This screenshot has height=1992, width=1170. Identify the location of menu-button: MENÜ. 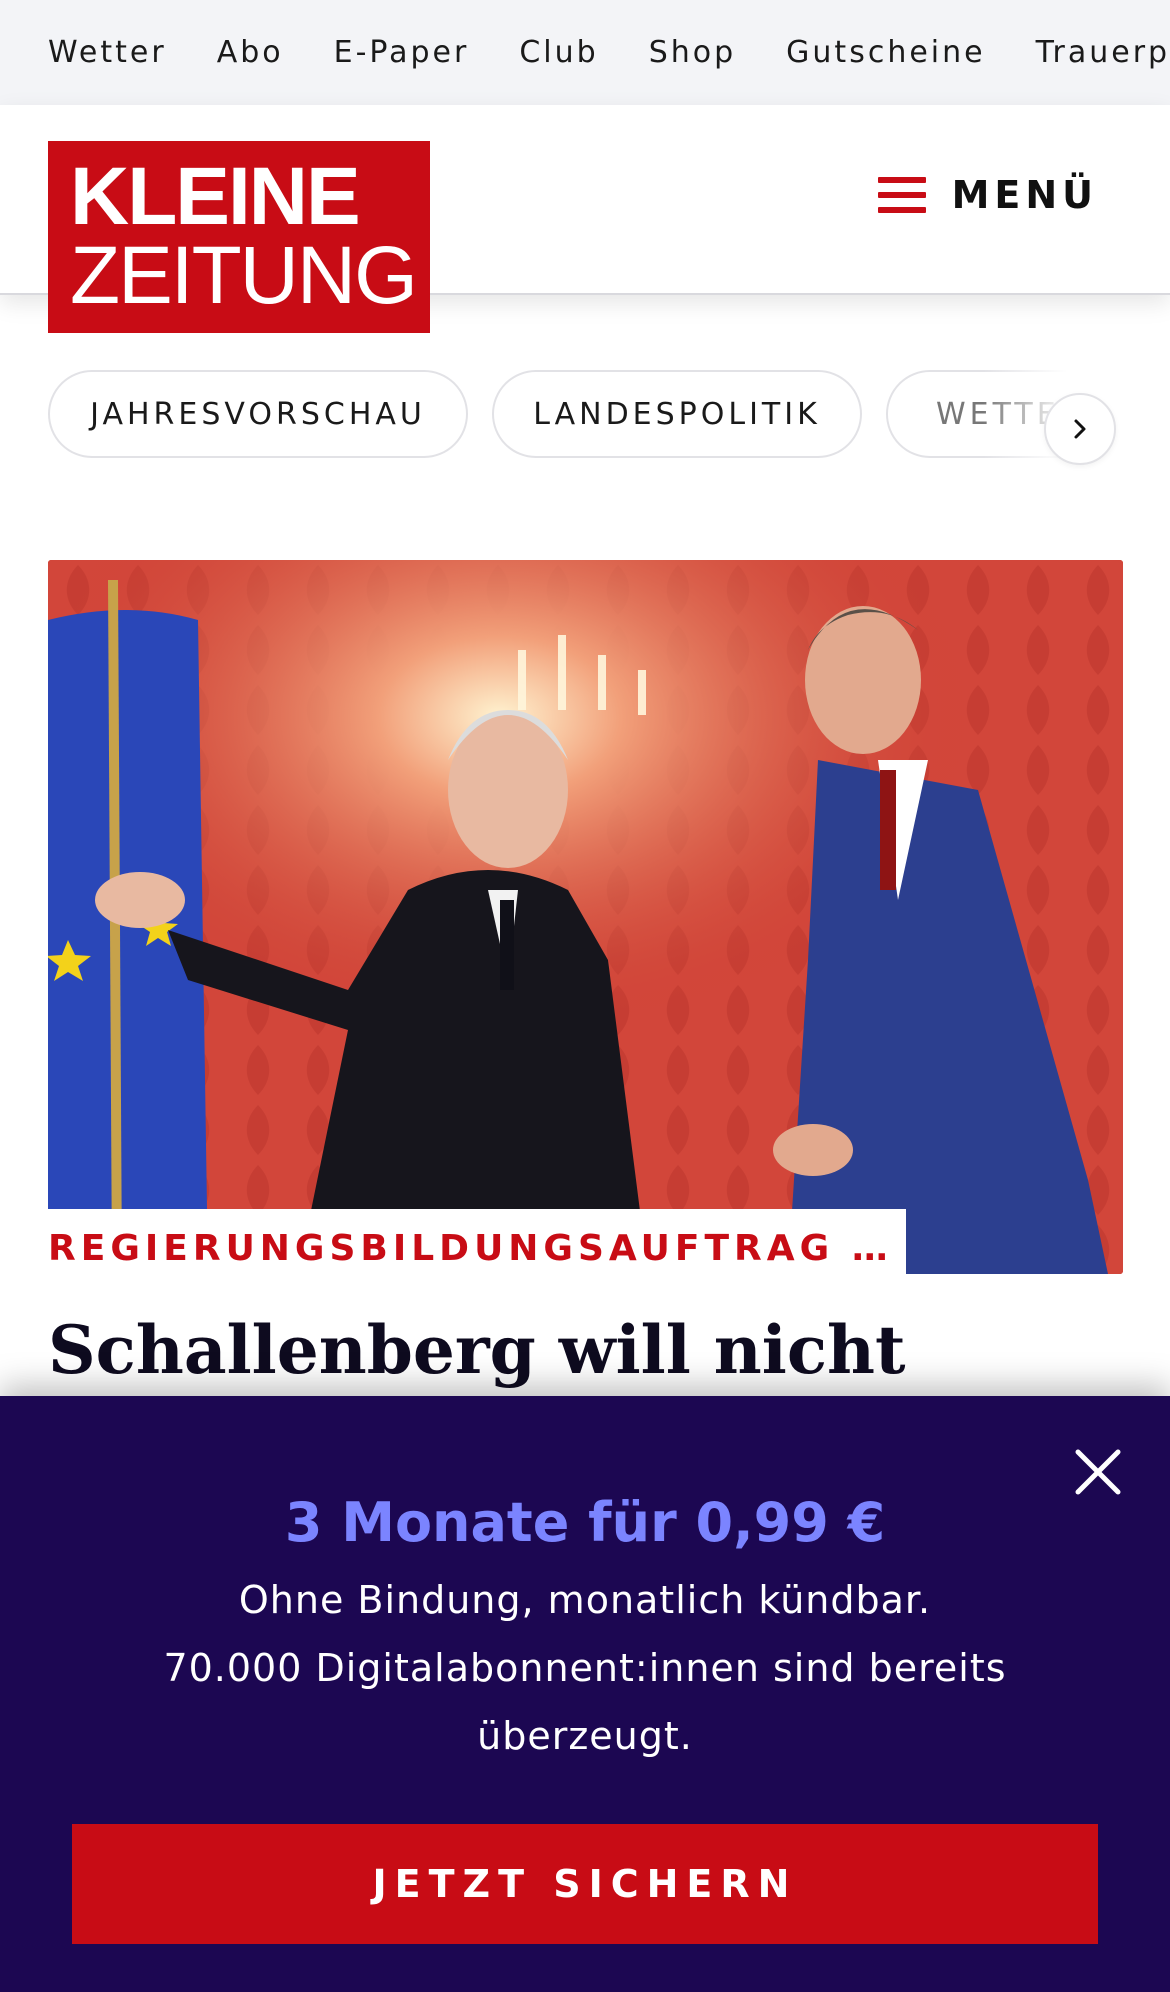
(987, 195).